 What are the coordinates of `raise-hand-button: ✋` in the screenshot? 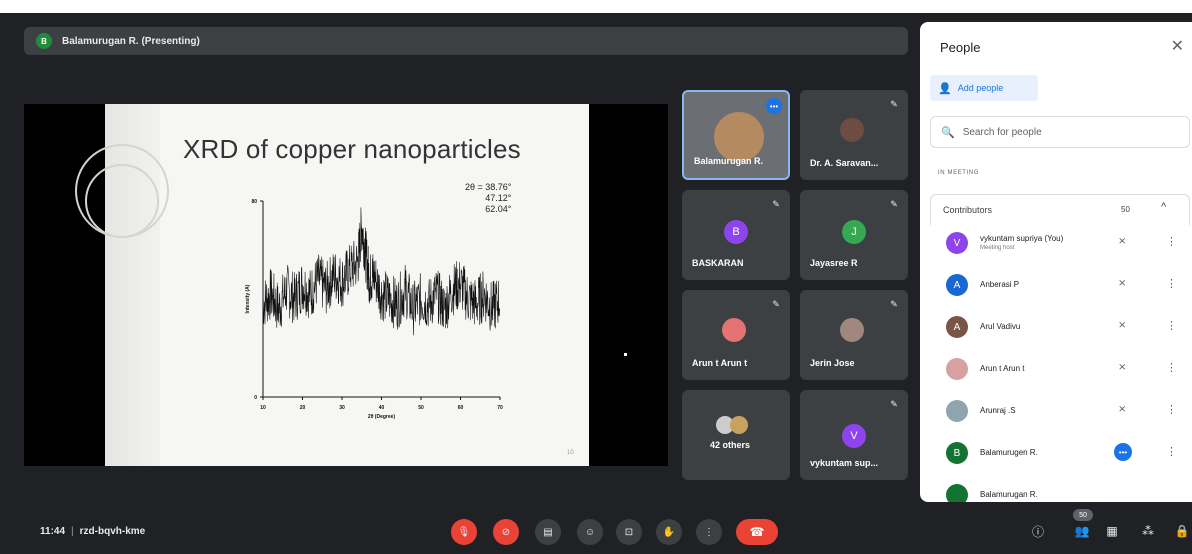 It's located at (669, 532).